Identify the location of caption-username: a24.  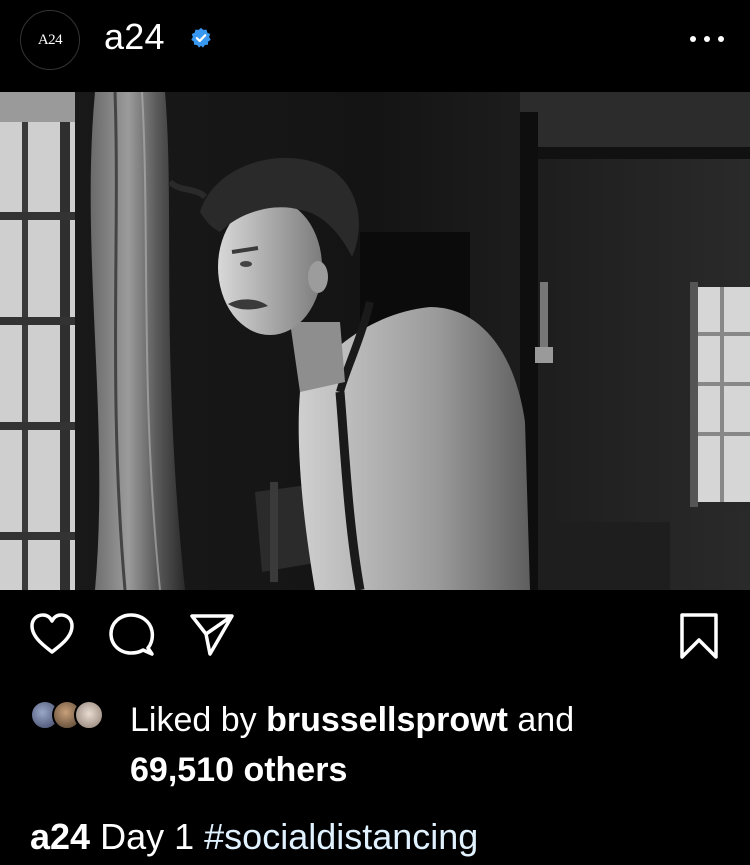
(60, 836).